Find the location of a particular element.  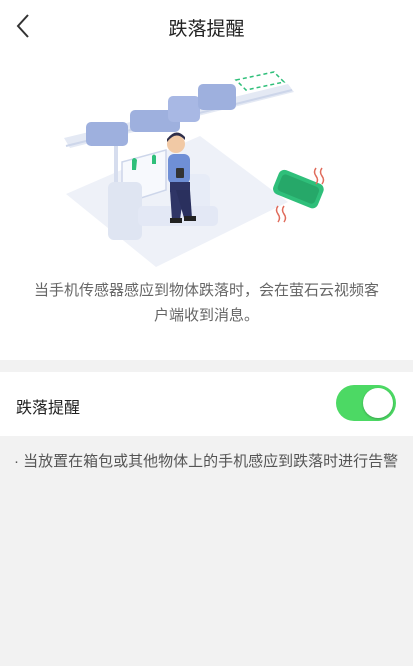

toggle-knob is located at coordinates (378, 403).